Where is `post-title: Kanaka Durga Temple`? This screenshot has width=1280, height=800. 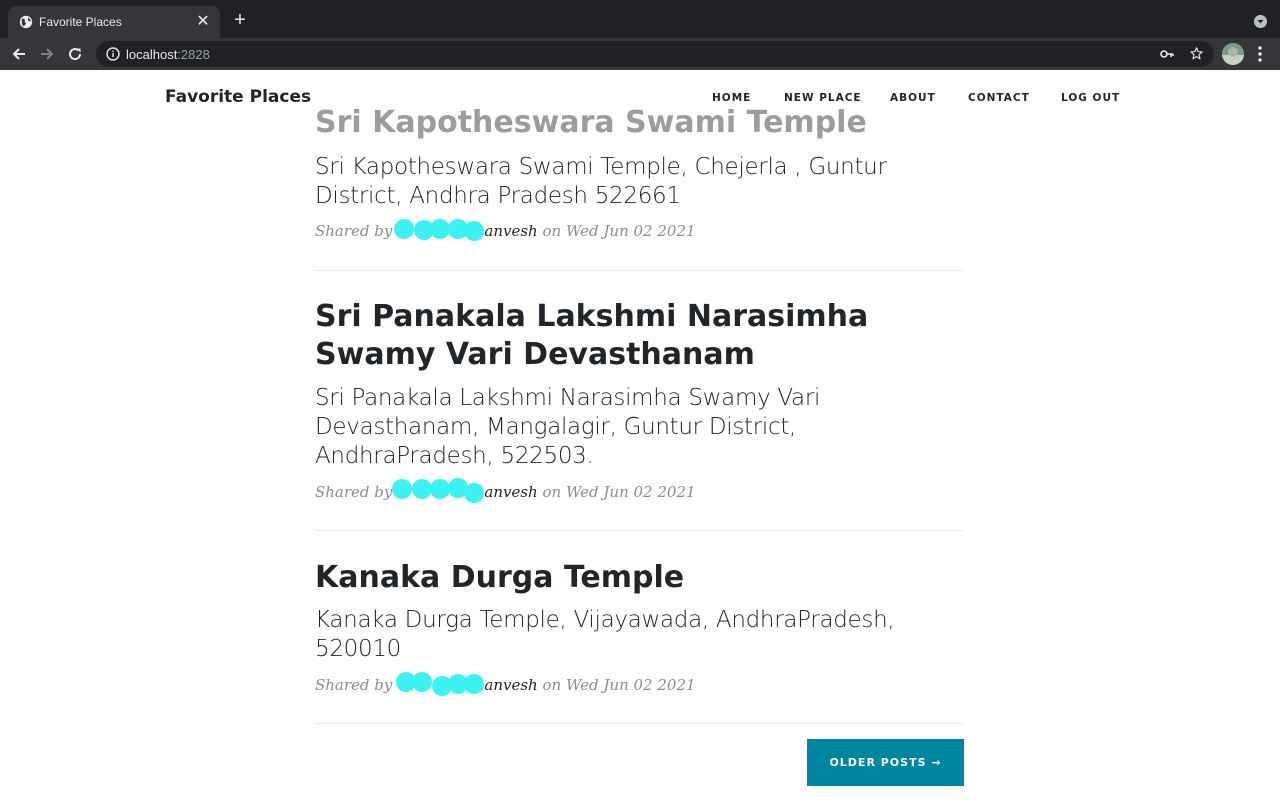
post-title: Kanaka Durga Temple is located at coordinates (595, 578).